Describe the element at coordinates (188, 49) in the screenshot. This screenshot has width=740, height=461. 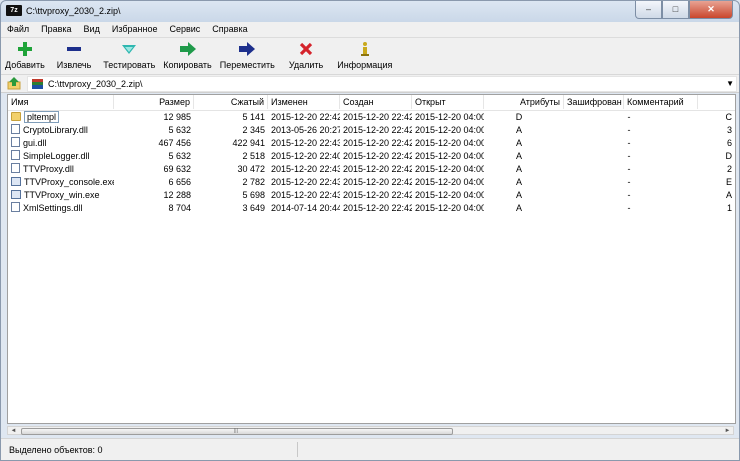
I see `copy-icon` at that location.